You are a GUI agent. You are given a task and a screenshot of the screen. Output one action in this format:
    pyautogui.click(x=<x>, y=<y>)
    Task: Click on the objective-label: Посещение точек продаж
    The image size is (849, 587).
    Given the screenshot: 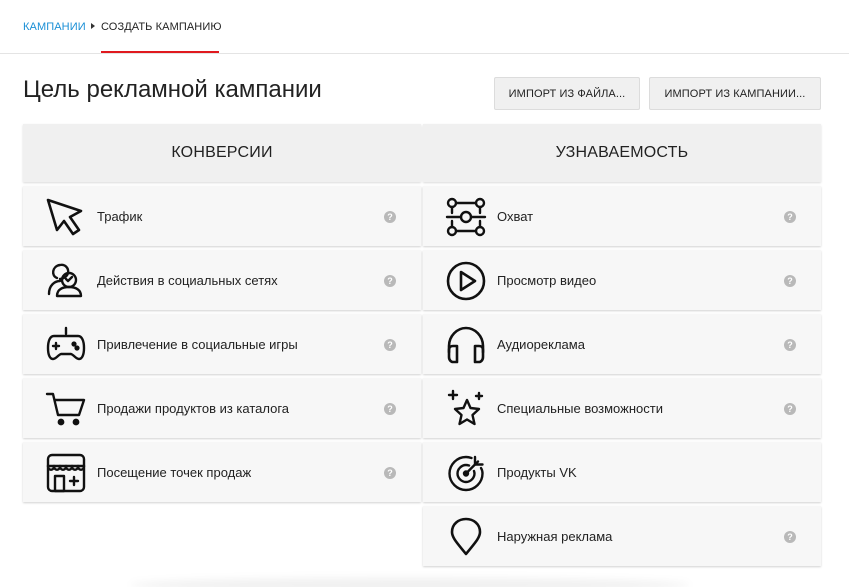 What is the action you would take?
    pyautogui.click(x=174, y=472)
    